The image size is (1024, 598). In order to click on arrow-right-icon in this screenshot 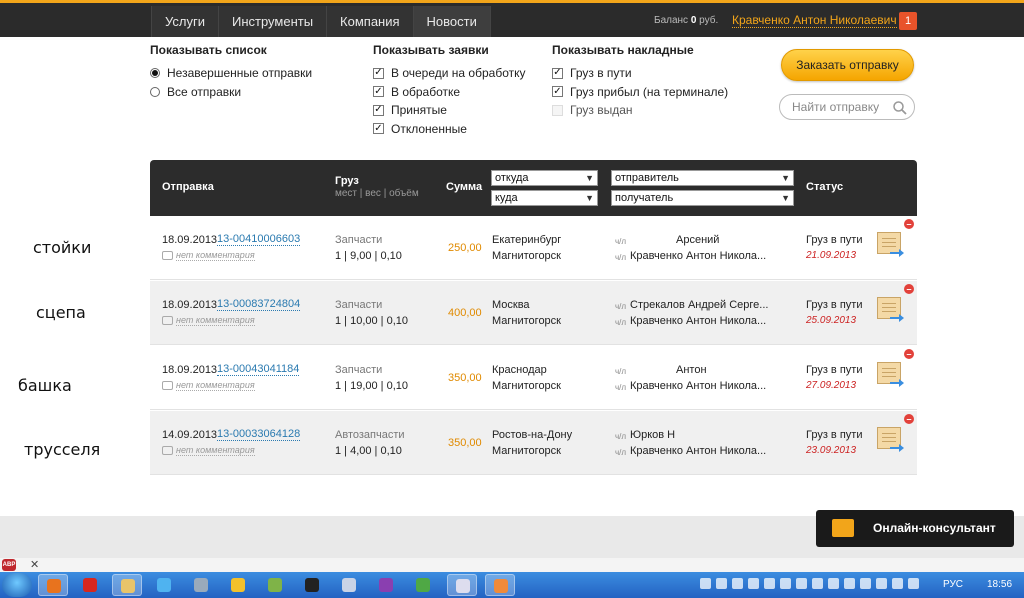, I will do `click(897, 448)`.